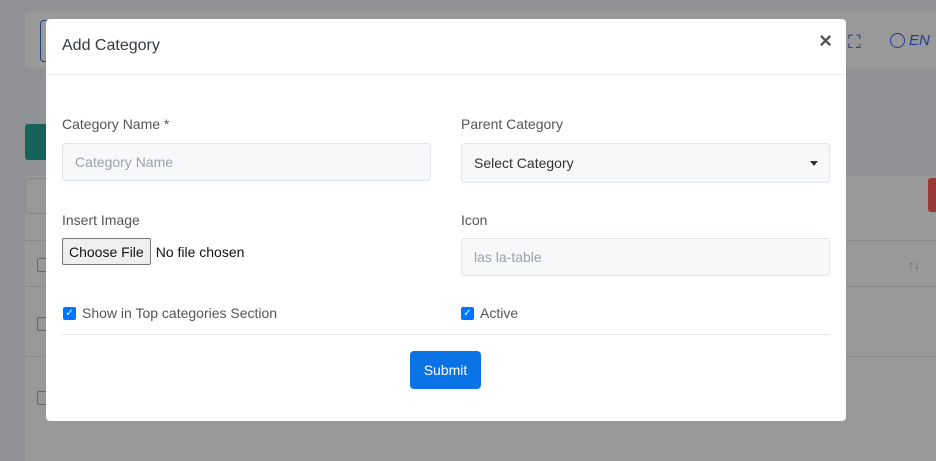 Image resolution: width=936 pixels, height=461 pixels. Describe the element at coordinates (445, 370) in the screenshot. I see `submit-button: Submit` at that location.